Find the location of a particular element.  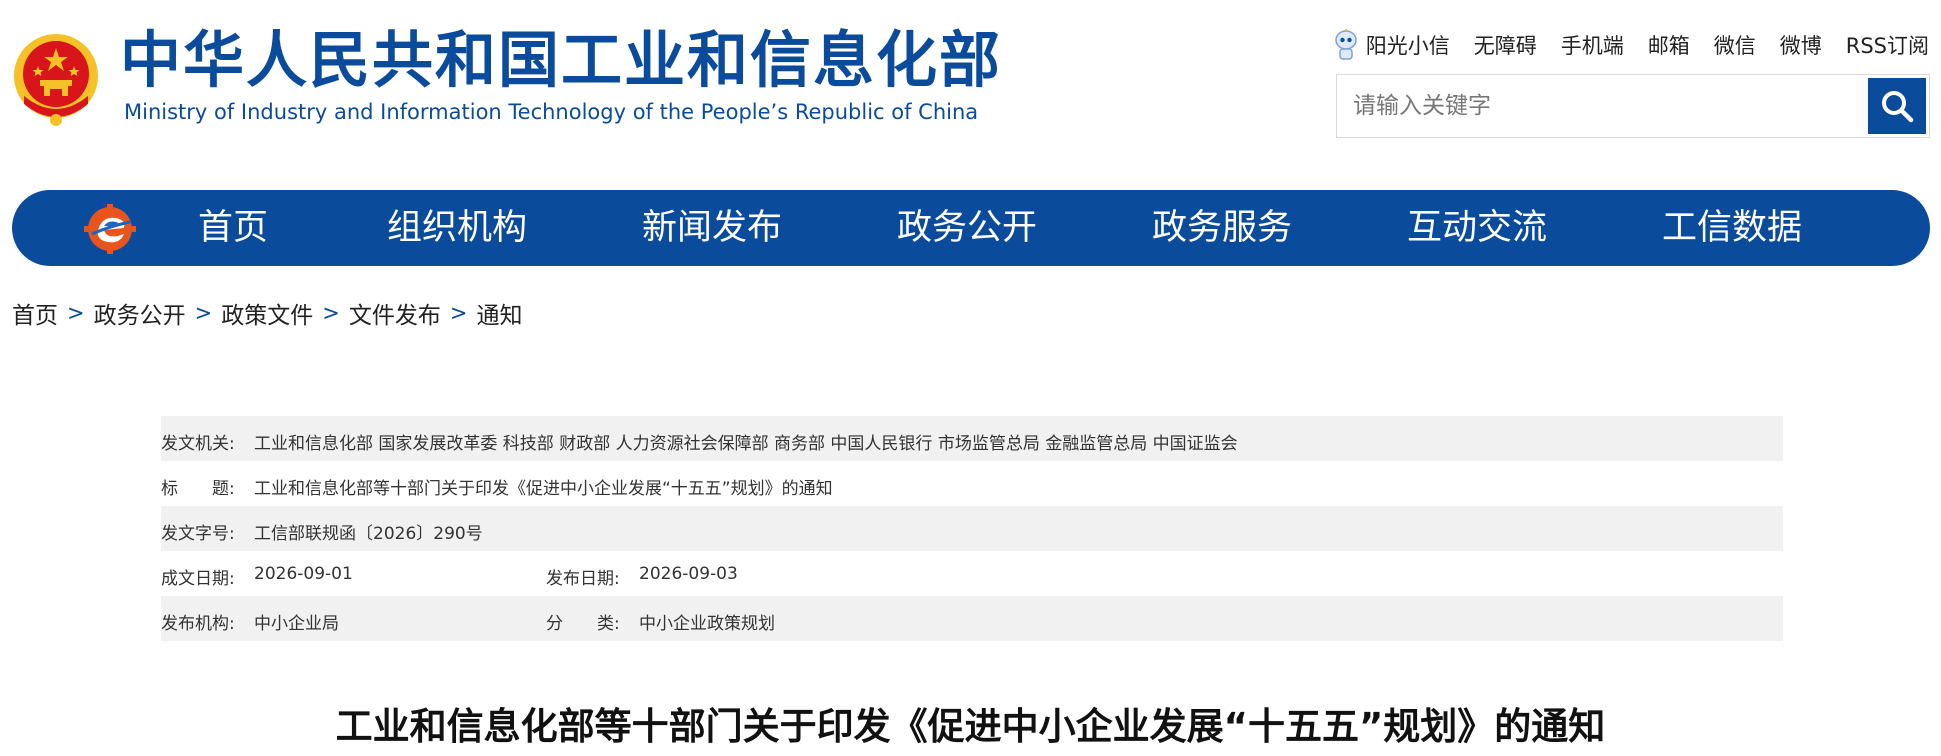

meta-label: 分 类: is located at coordinates (583, 624).